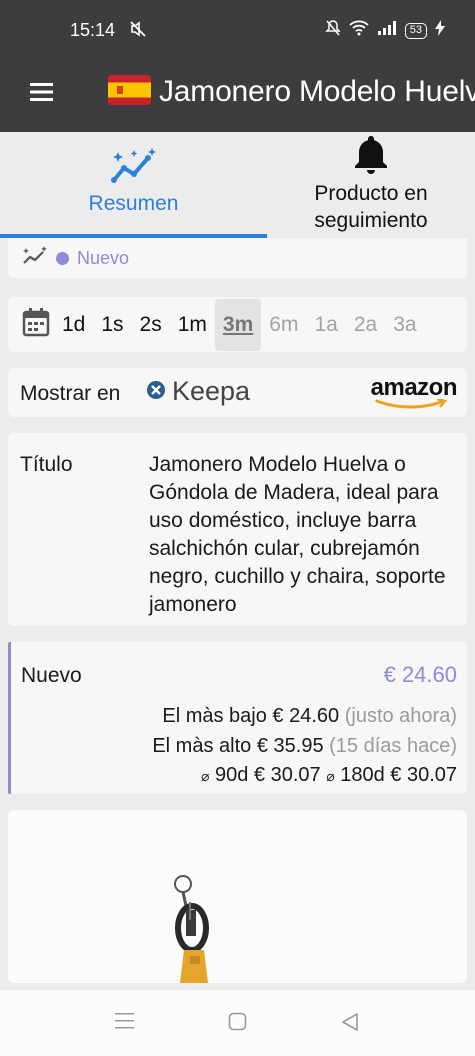 The image size is (475, 1056). I want to click on keepa-link: Keepa, so click(198, 391).